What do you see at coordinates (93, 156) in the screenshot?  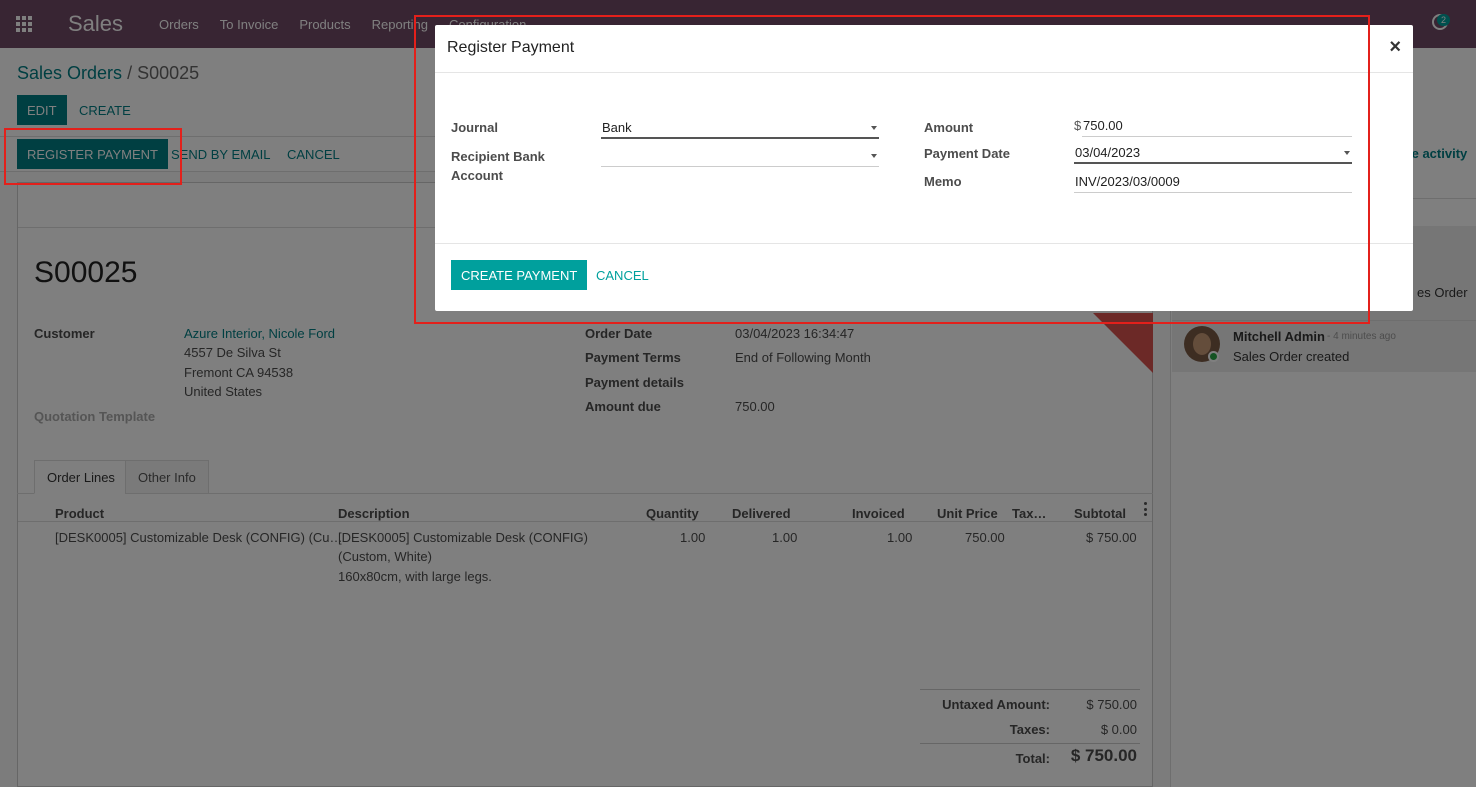 I see `annotation-box-register` at bounding box center [93, 156].